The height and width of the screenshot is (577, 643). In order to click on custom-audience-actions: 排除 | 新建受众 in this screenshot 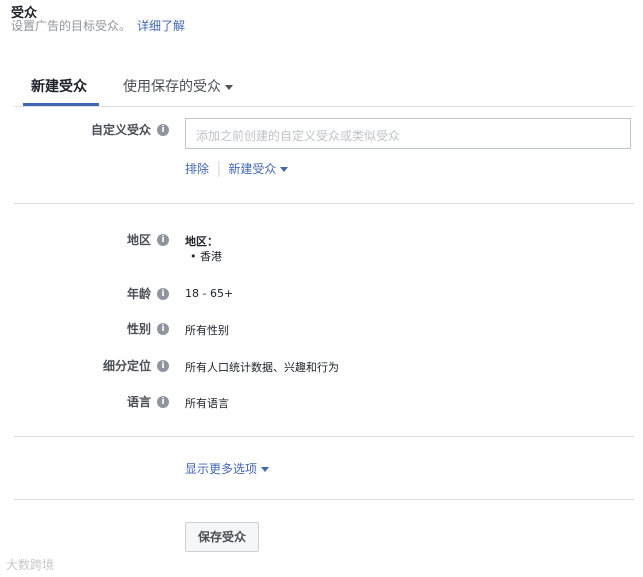, I will do `click(237, 167)`.